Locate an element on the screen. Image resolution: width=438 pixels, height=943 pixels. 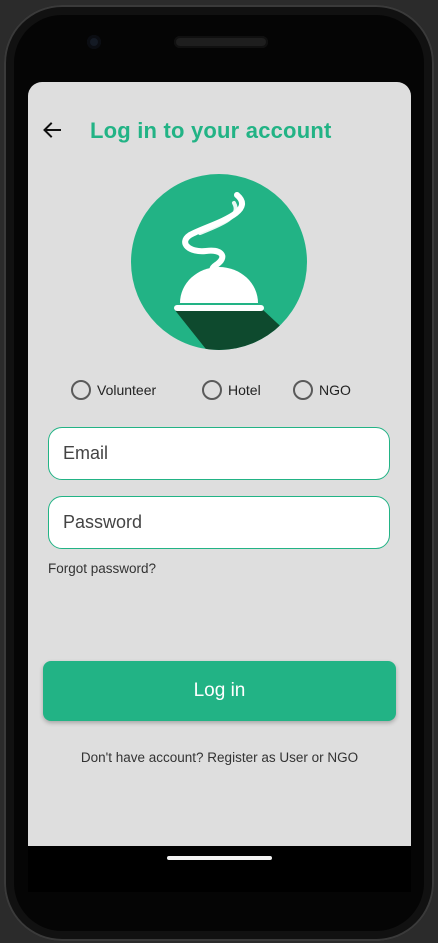
serving-cloche-steam-icon is located at coordinates (219, 262).